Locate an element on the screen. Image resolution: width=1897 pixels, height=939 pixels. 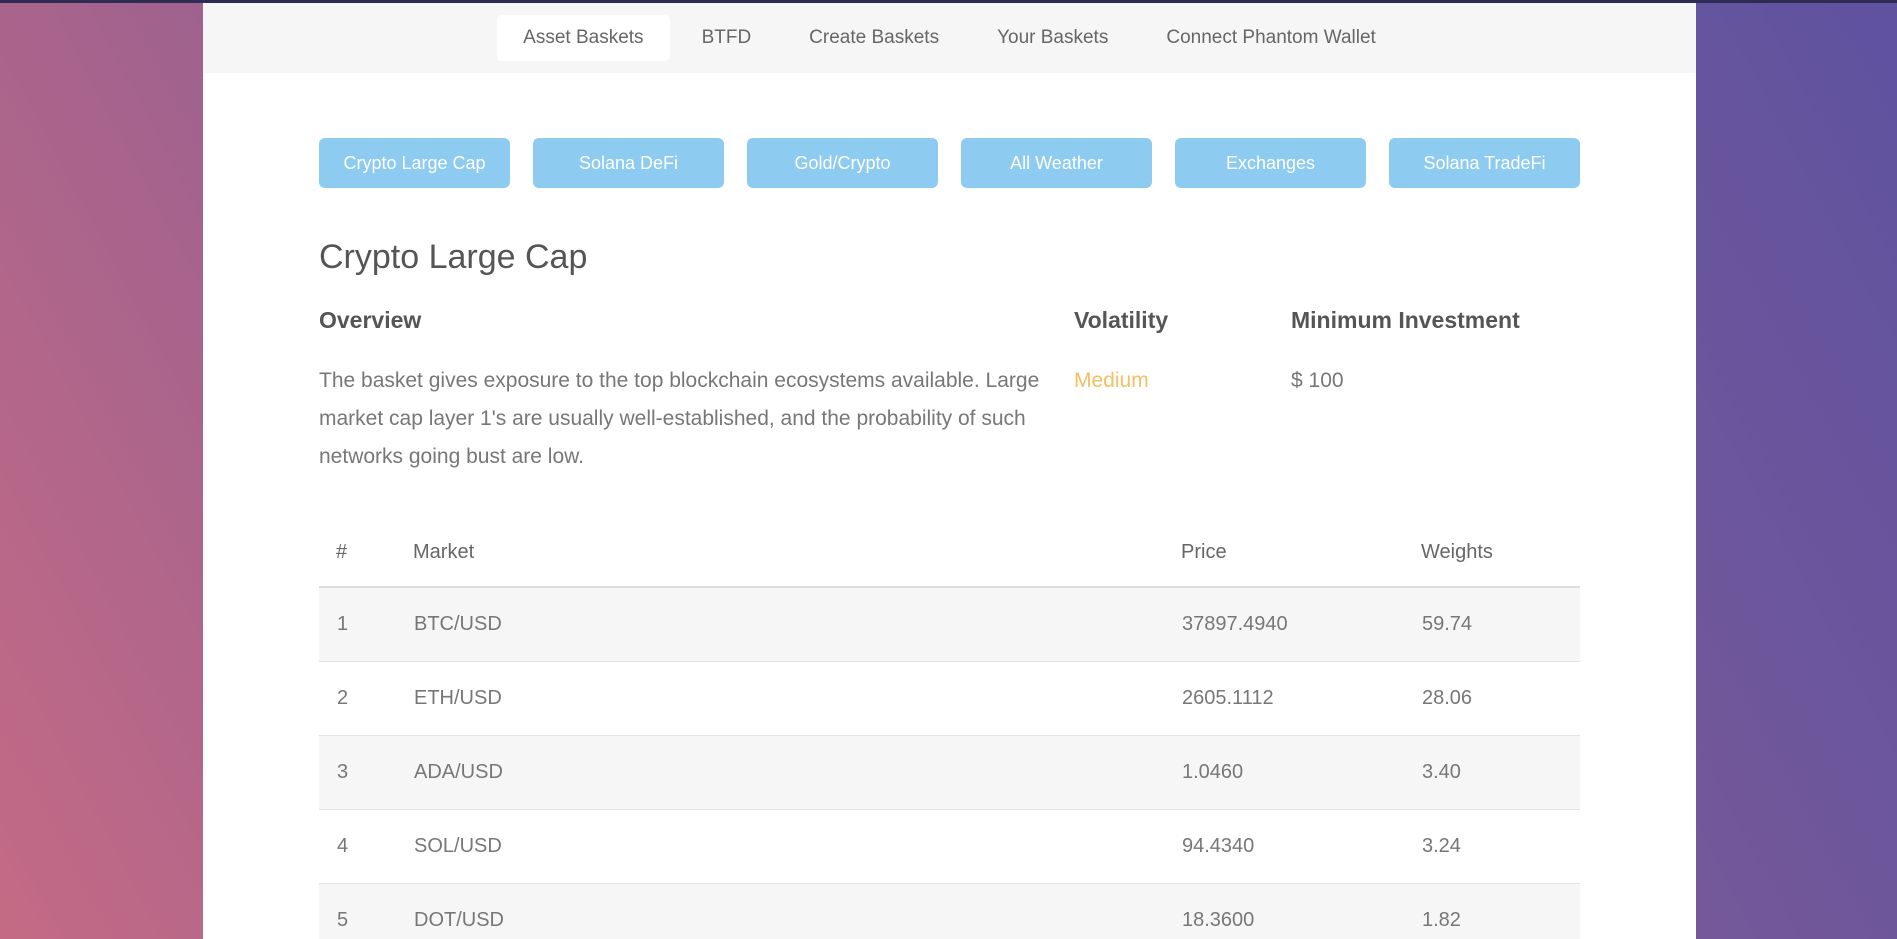
nav-your-baskets: Your Baskets is located at coordinates (1052, 38).